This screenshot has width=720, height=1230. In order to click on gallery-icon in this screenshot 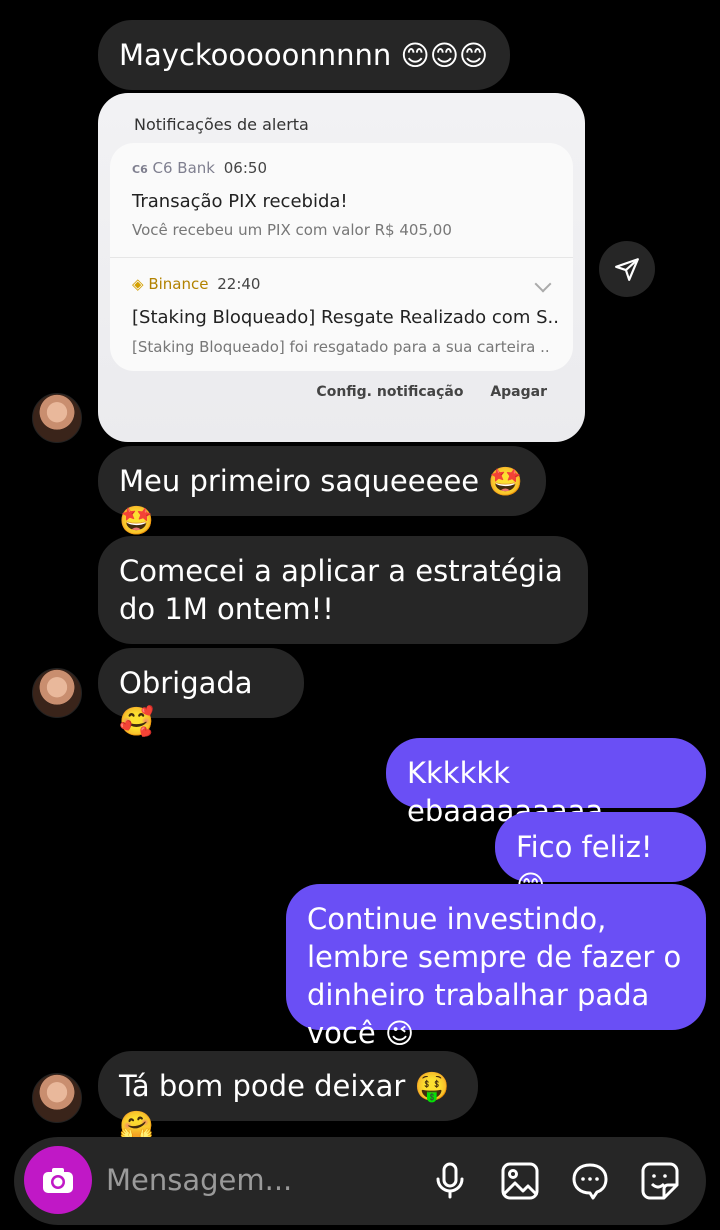, I will do `click(520, 1181)`.